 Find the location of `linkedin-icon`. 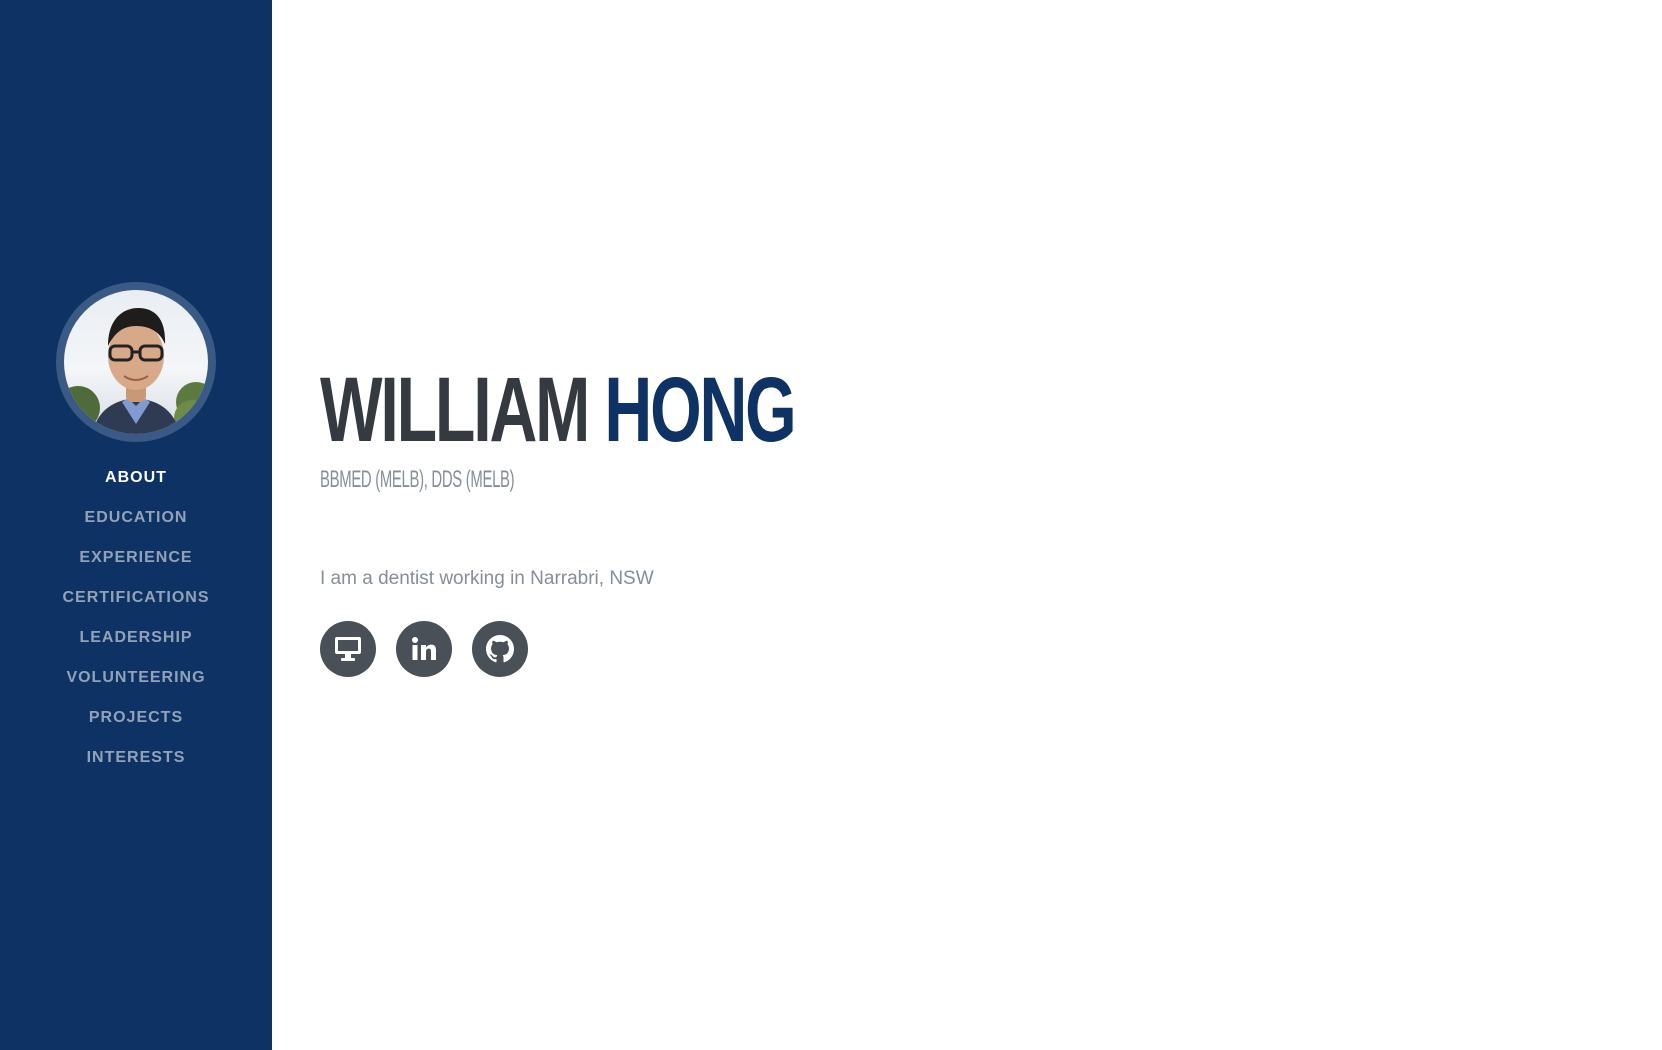

linkedin-icon is located at coordinates (424, 648).